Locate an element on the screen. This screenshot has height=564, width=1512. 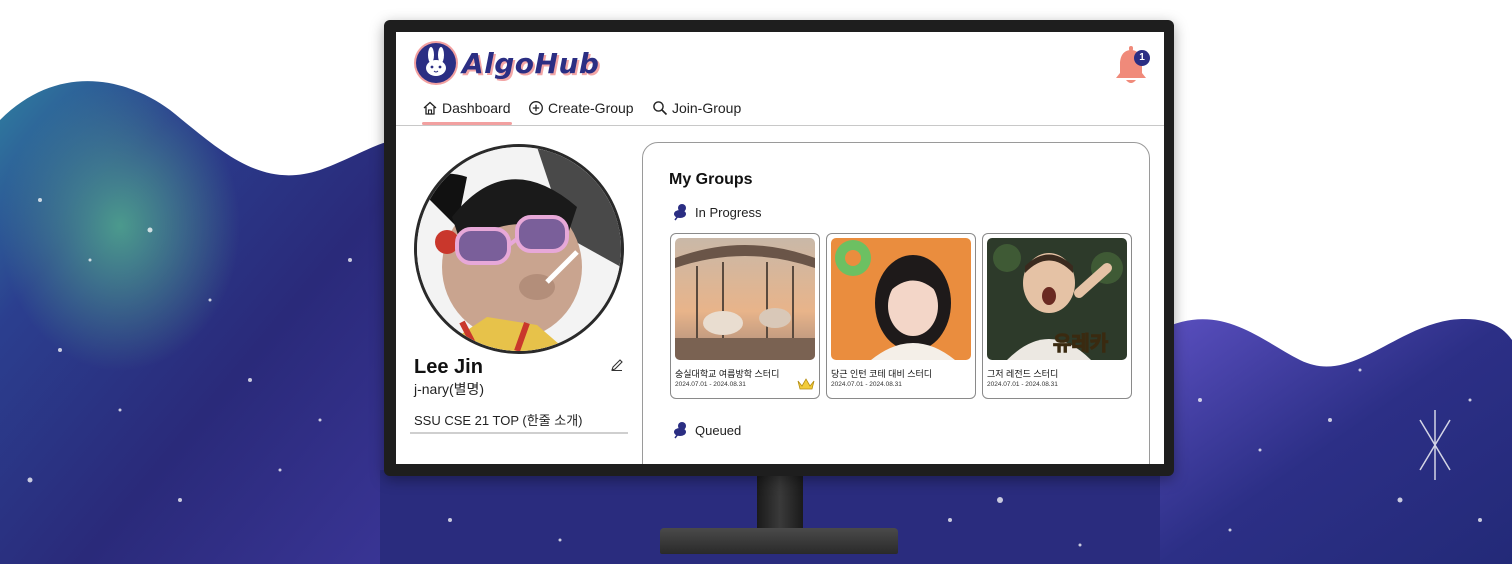
logo-text: AlgoHub is located at coordinates (531, 63).